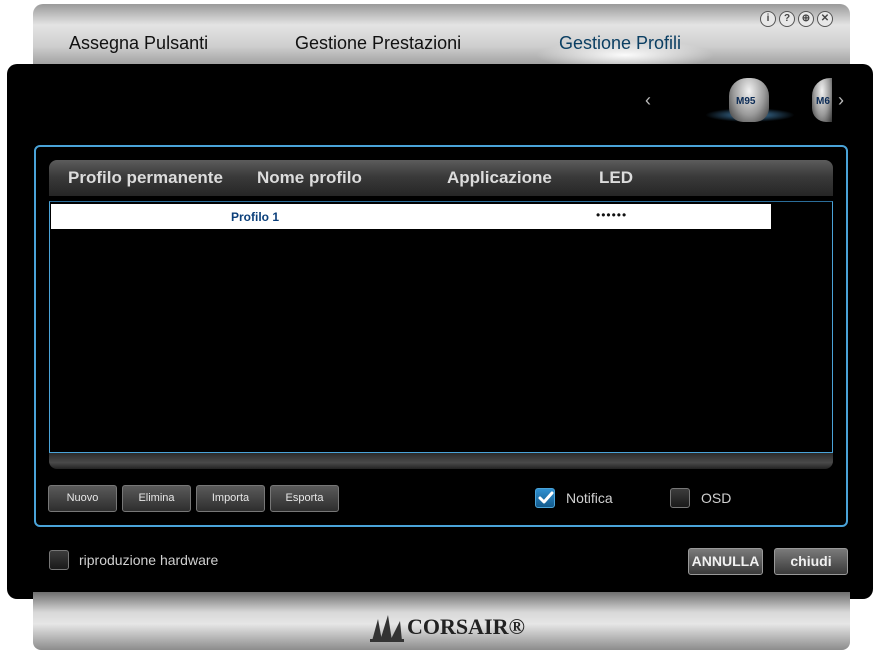  I want to click on tab-gestione-prestazioni: Gestione Prestazioni, so click(378, 43).